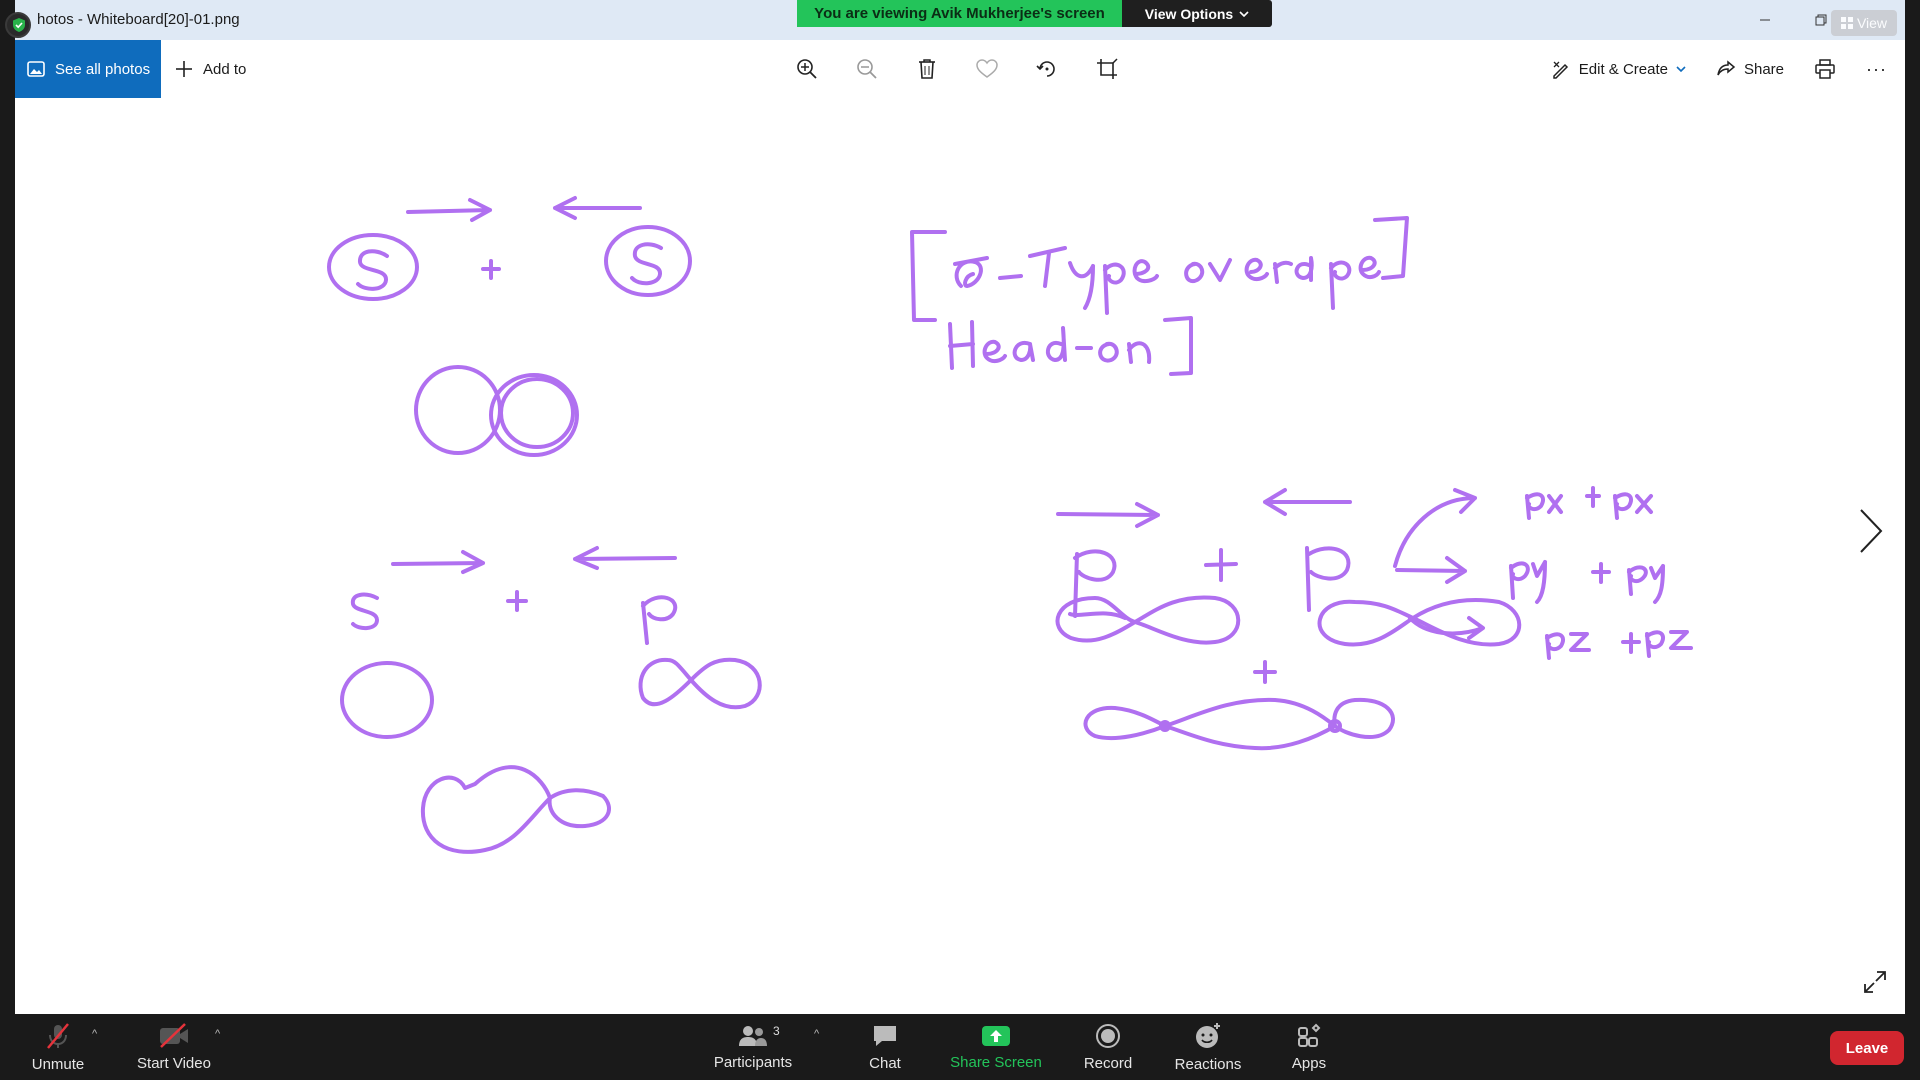  I want to click on delete-icon, so click(927, 69).